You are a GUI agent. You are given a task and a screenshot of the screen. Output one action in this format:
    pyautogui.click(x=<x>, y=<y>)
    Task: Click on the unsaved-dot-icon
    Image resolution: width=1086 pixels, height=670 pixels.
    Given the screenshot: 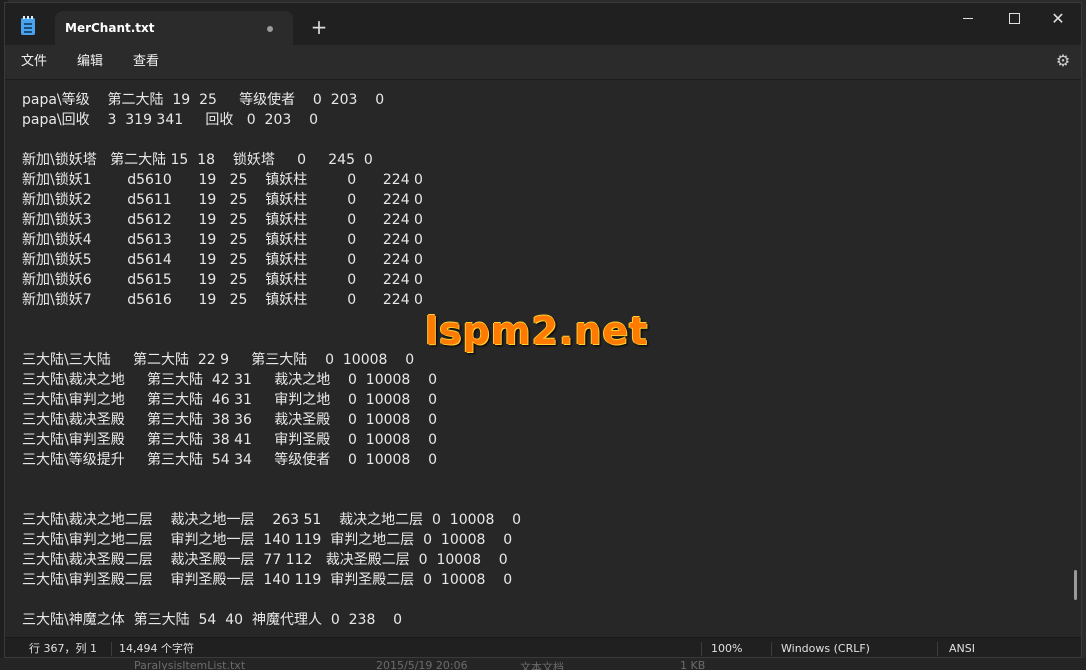 What is the action you would take?
    pyautogui.click(x=270, y=29)
    